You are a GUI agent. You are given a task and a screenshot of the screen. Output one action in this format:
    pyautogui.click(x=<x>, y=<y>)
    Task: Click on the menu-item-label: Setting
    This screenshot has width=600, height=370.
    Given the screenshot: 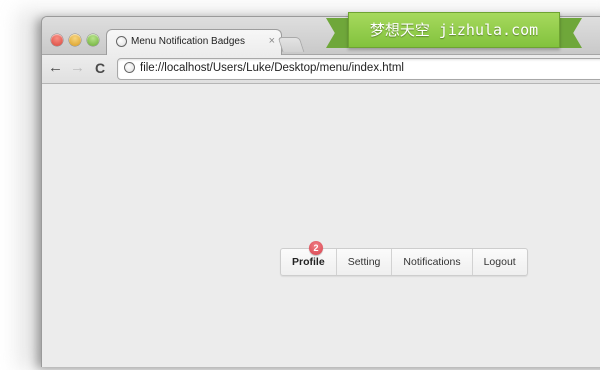 What is the action you would take?
    pyautogui.click(x=364, y=262)
    